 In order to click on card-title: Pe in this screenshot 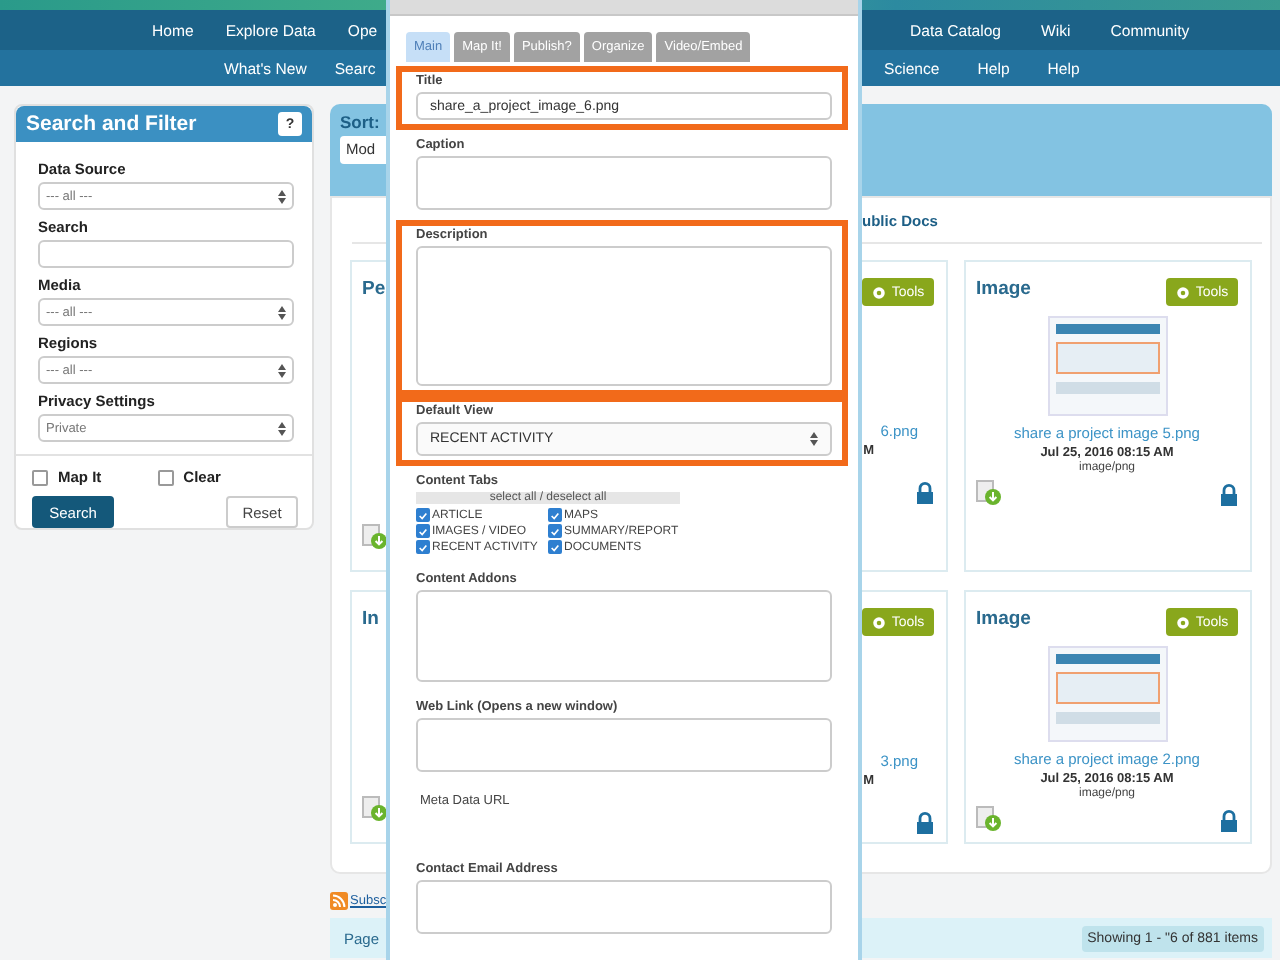, I will do `click(374, 289)`.